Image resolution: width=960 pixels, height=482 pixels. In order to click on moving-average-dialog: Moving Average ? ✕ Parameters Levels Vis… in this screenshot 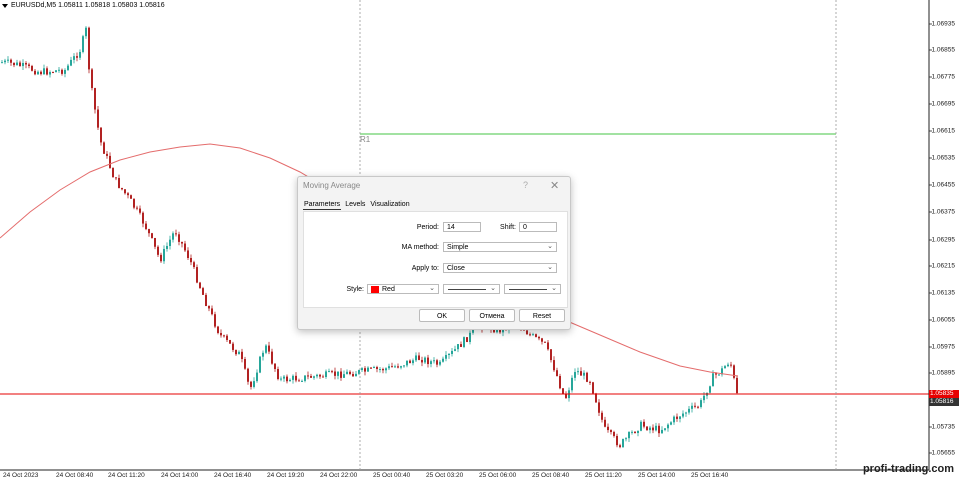, I will do `click(434, 253)`.